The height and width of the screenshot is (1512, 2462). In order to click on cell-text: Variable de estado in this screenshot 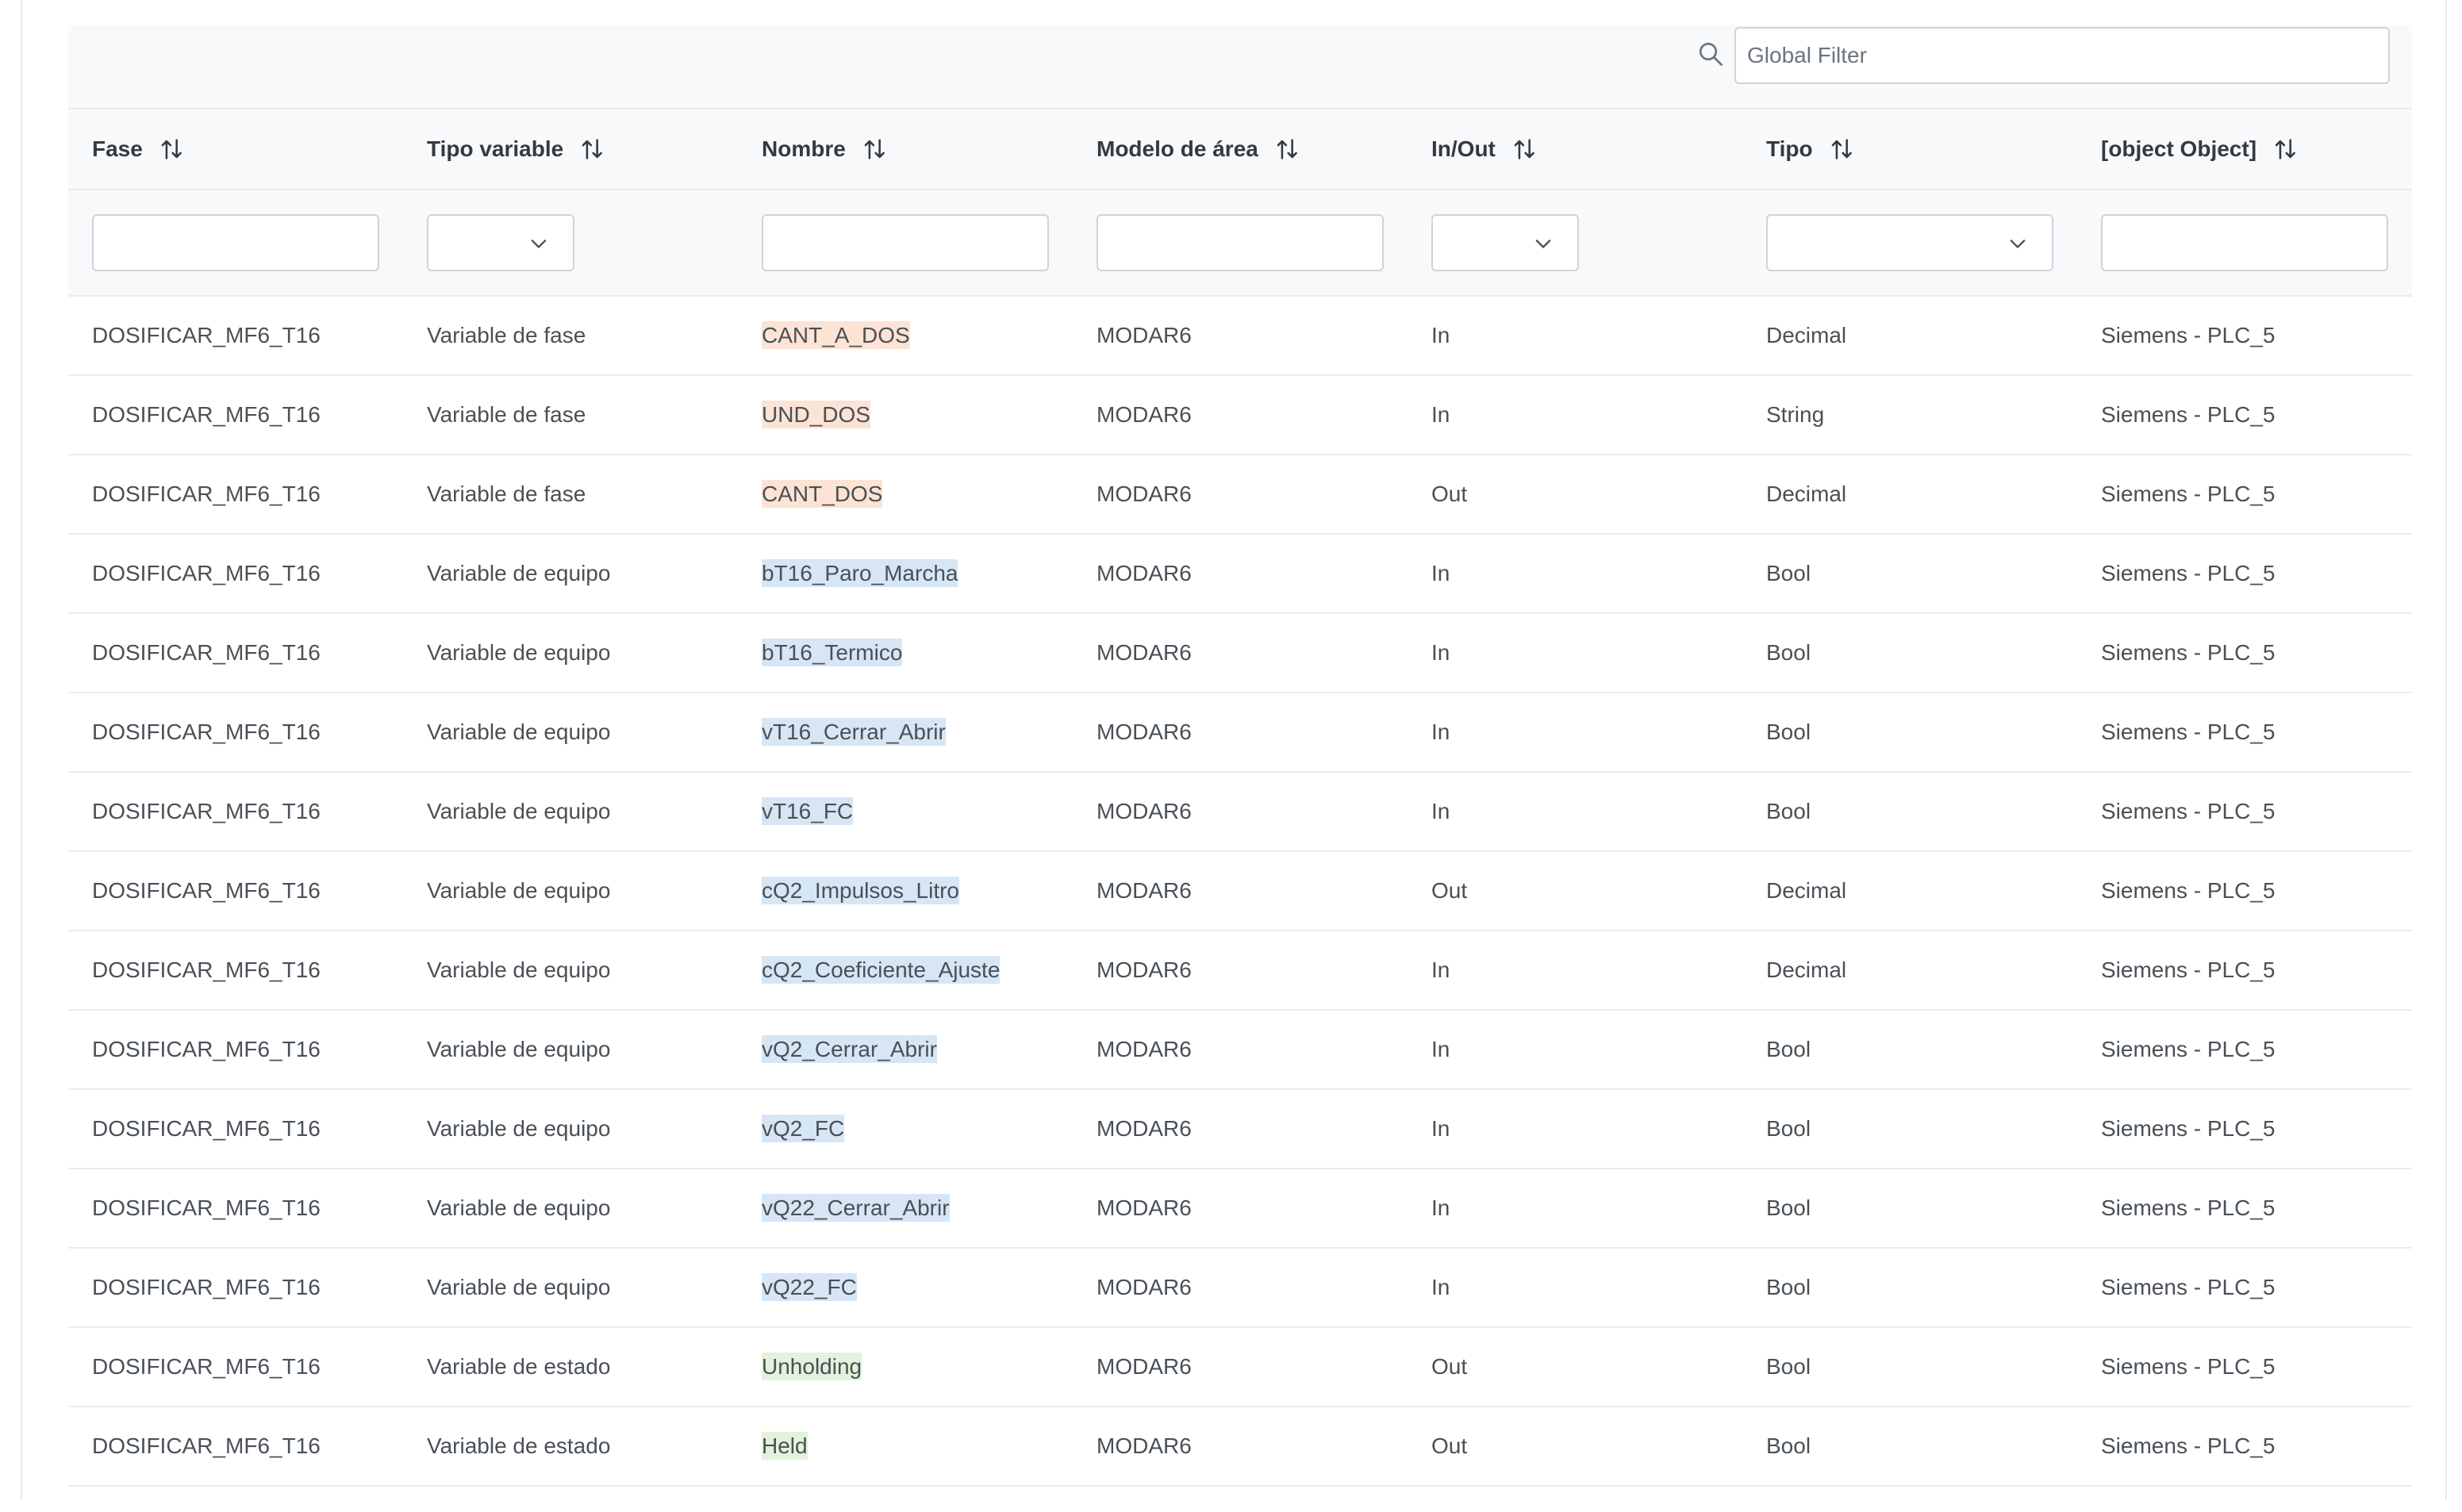, I will do `click(519, 1446)`.